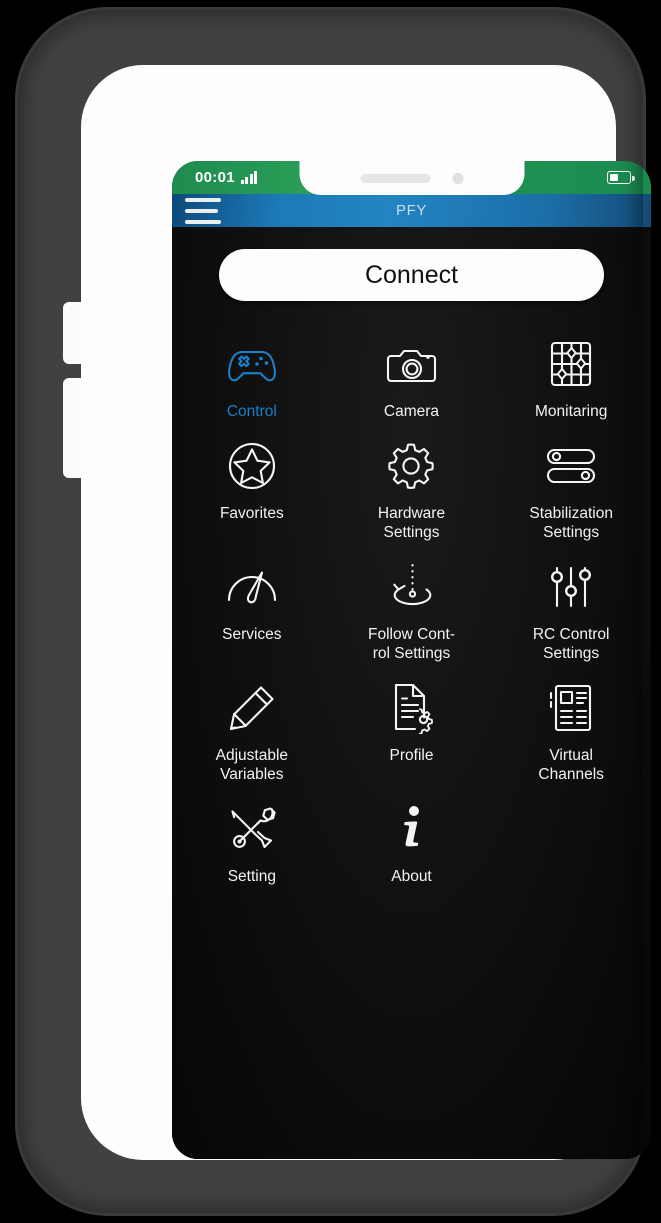 The height and width of the screenshot is (1223, 661). What do you see at coordinates (411, 755) in the screenshot?
I see `menu-tile-label: Profile` at bounding box center [411, 755].